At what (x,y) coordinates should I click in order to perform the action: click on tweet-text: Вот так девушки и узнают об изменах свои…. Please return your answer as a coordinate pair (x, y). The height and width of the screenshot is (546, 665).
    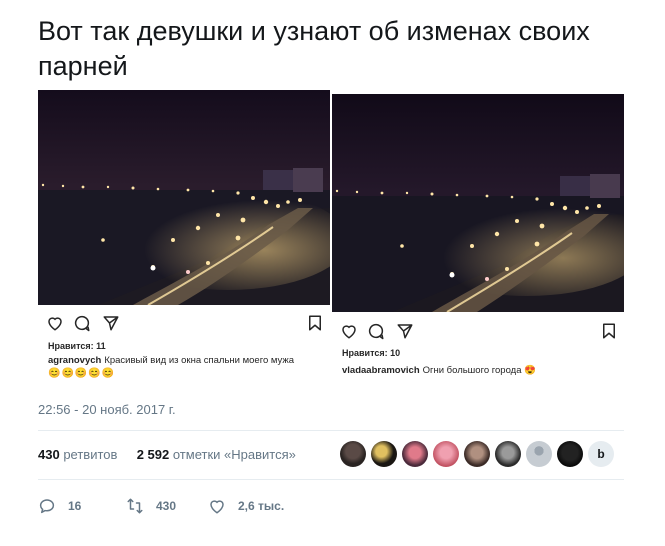
    Looking at the image, I should click on (314, 48).